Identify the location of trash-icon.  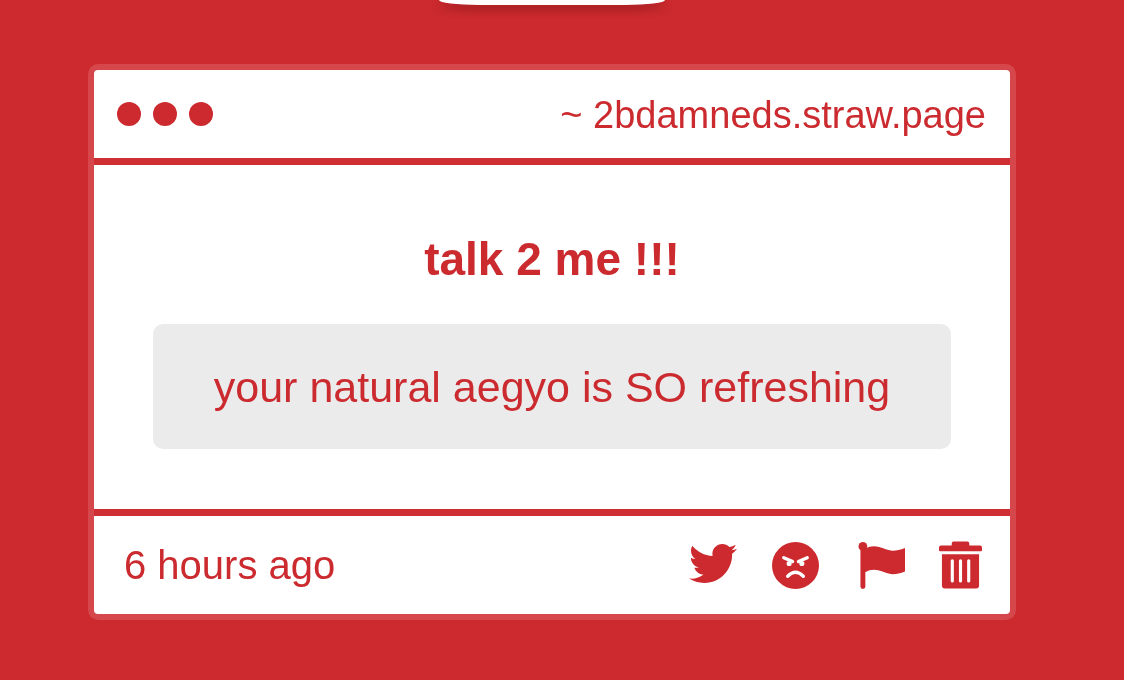
(960, 565).